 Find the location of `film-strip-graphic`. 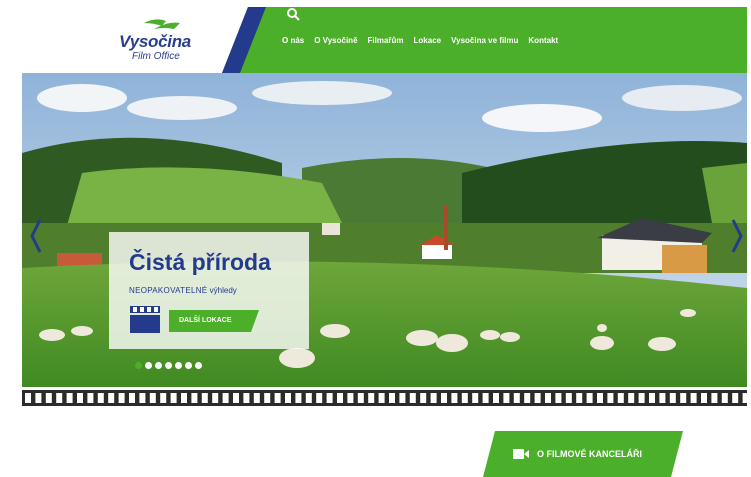

film-strip-graphic is located at coordinates (384, 398).